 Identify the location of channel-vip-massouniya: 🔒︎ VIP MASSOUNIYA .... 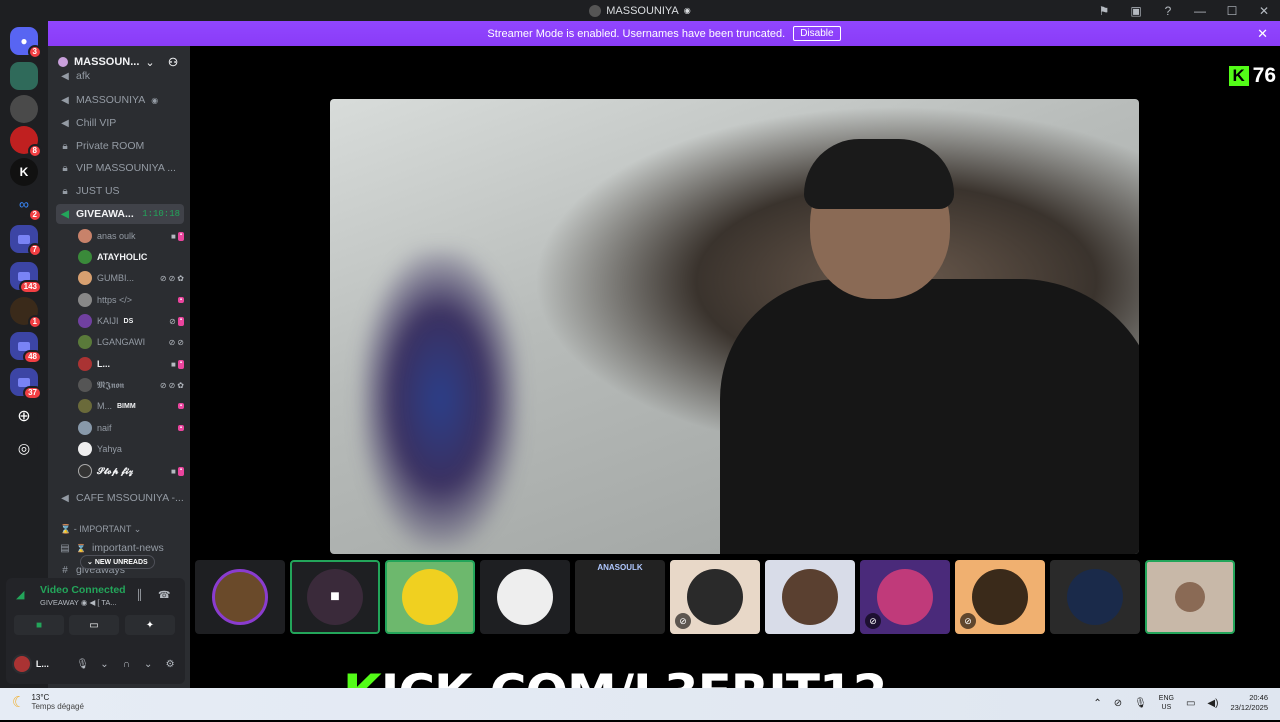
(120, 168).